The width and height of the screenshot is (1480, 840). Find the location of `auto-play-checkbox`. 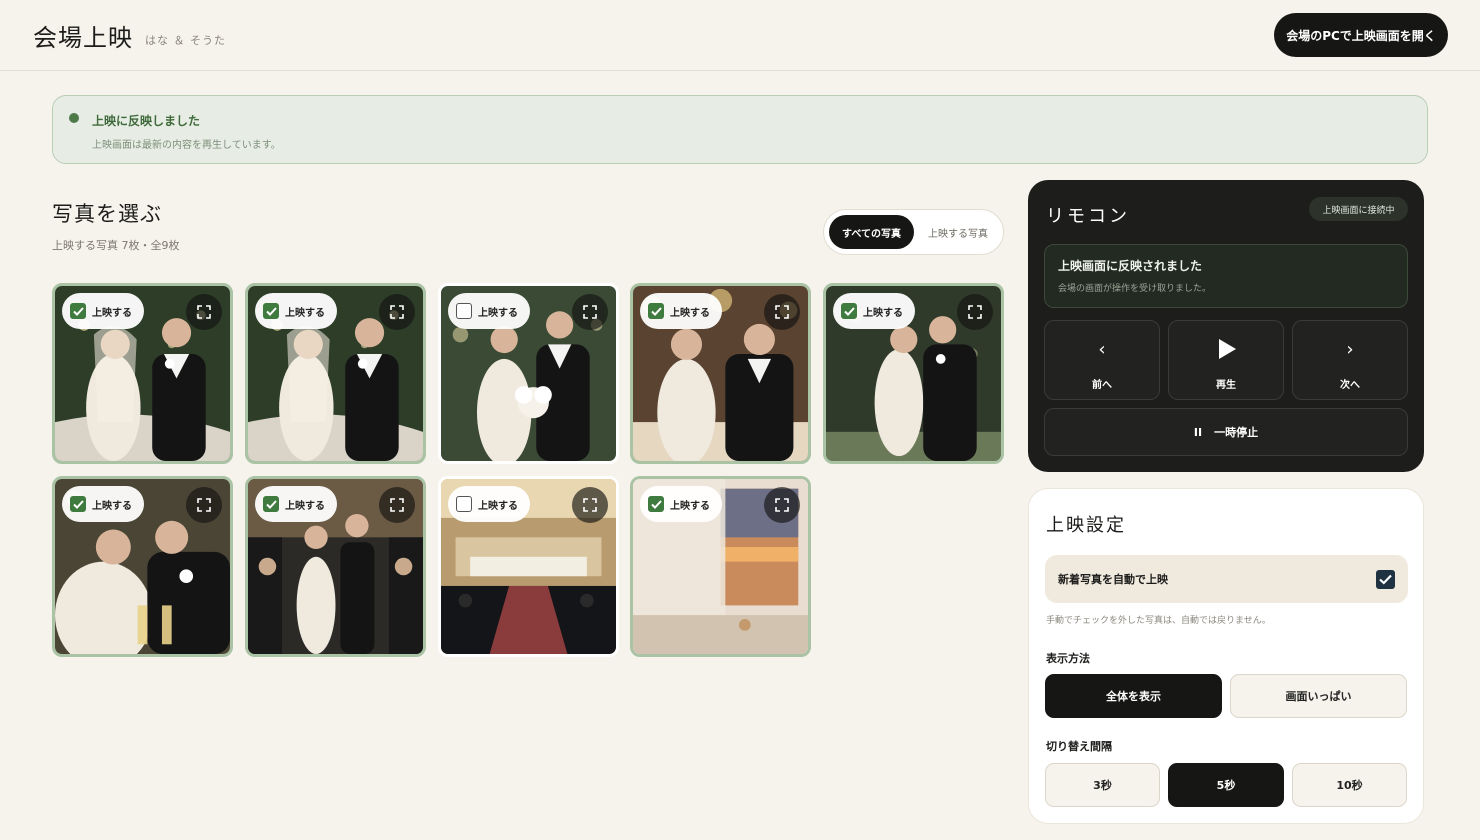

auto-play-checkbox is located at coordinates (1385, 579).